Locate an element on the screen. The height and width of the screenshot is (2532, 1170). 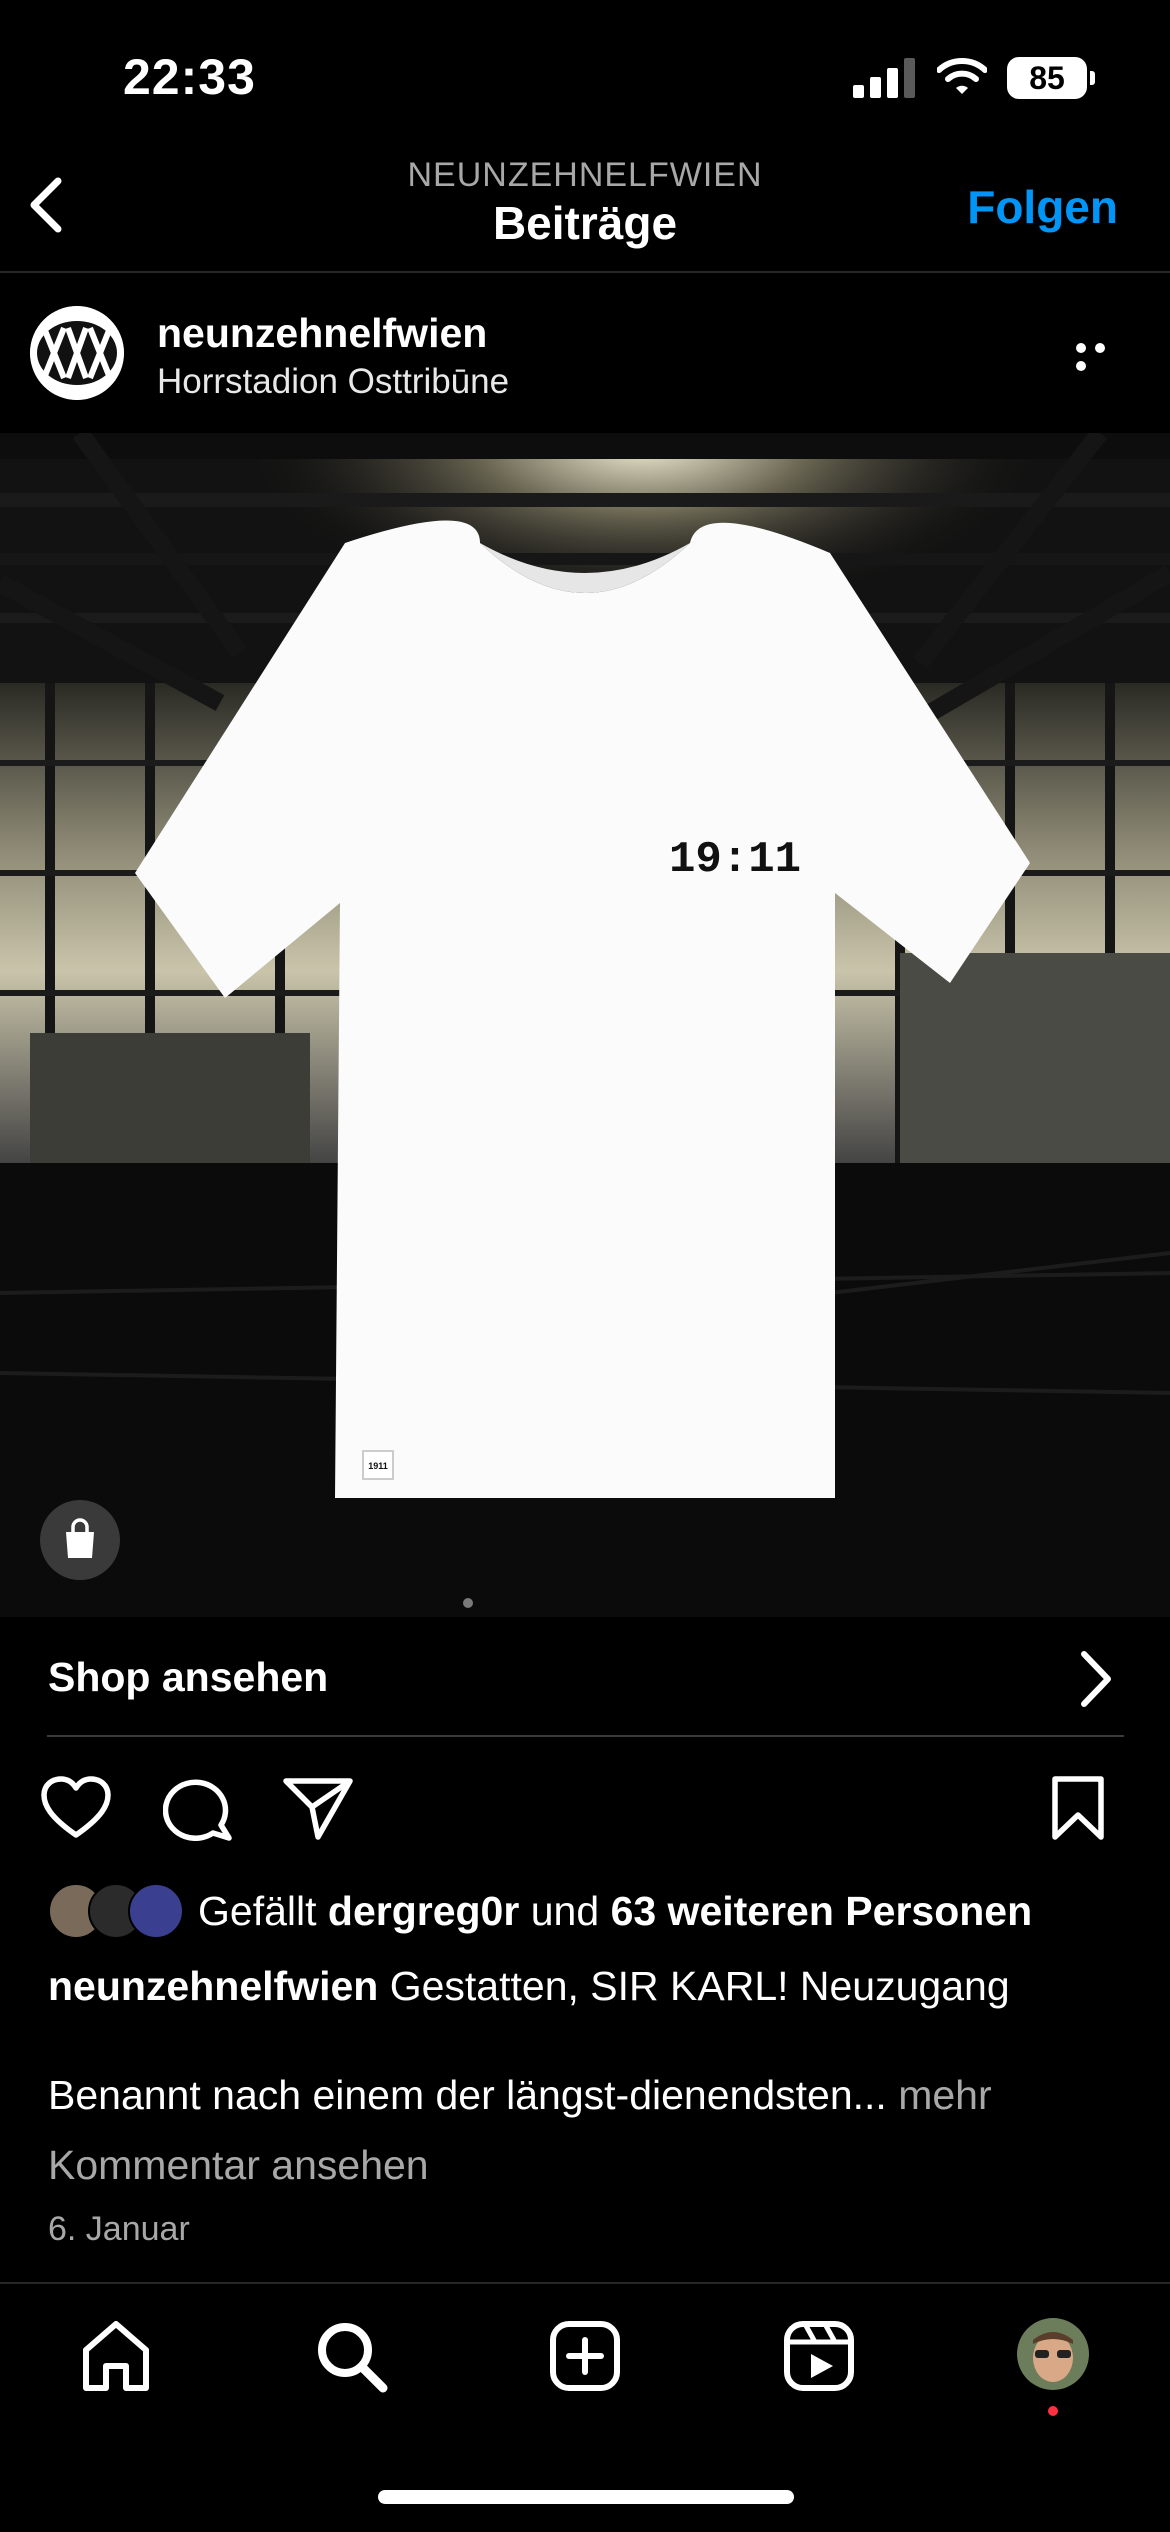
status-time: 22:33 is located at coordinates (189, 77).